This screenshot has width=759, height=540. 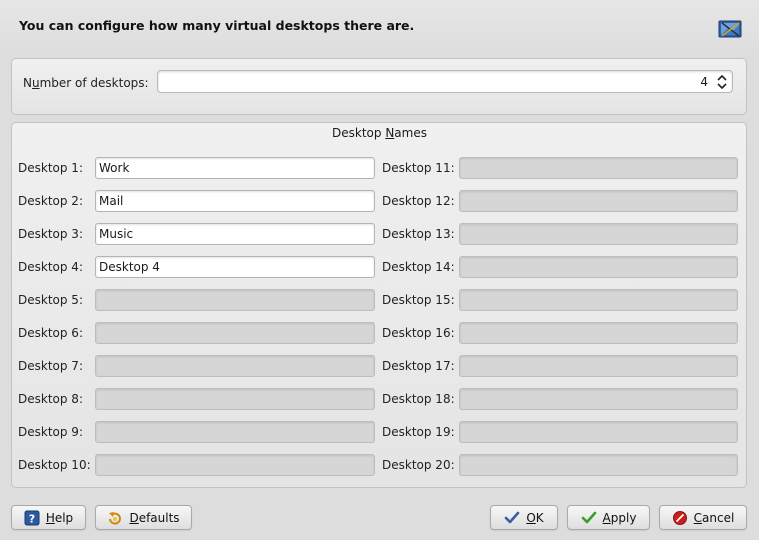 What do you see at coordinates (445, 81) in the screenshot?
I see `number-of-desktops-spinbox: 4` at bounding box center [445, 81].